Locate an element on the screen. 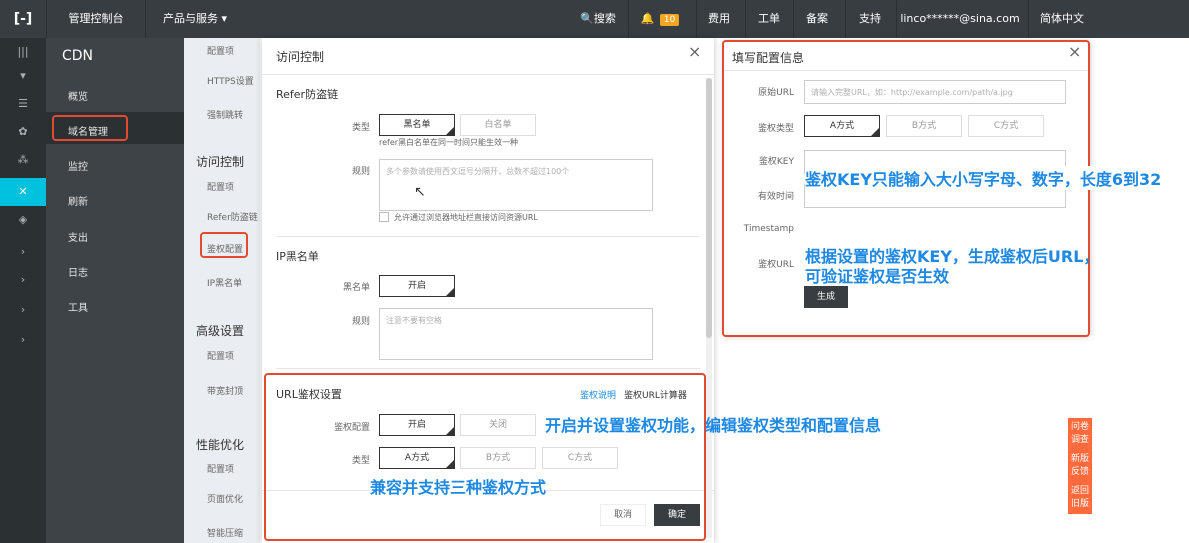 The width and height of the screenshot is (1189, 543). cursor-icon: ↖ is located at coordinates (420, 192).